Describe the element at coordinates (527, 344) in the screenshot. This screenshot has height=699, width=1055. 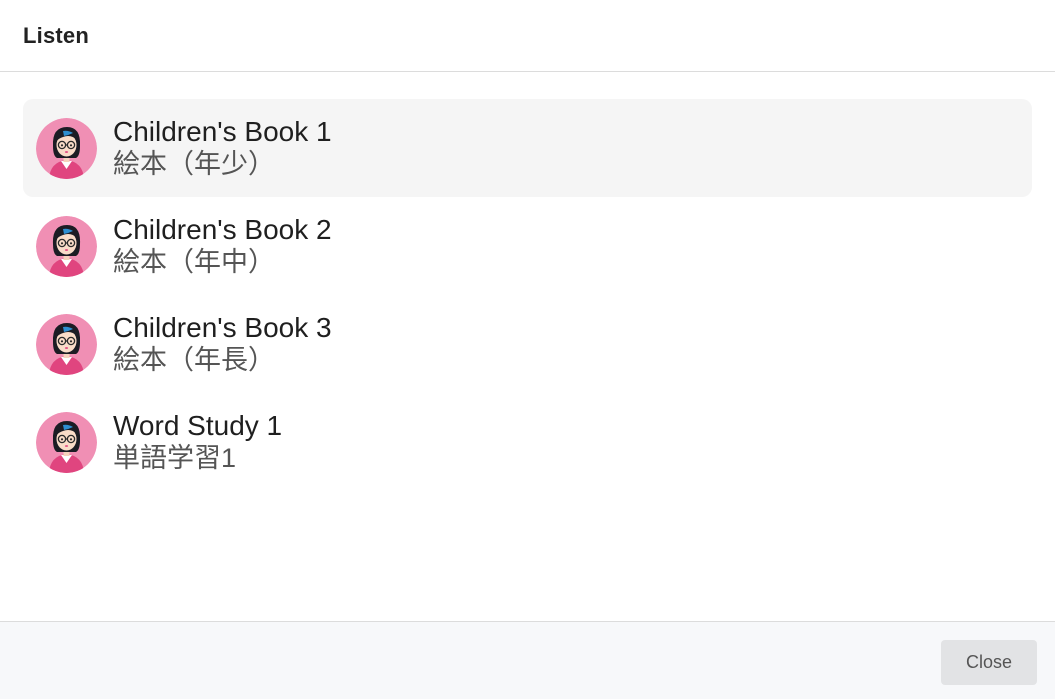
I see `list-item-childrens-book-3: Children's Book 3 絵本（年長）` at that location.